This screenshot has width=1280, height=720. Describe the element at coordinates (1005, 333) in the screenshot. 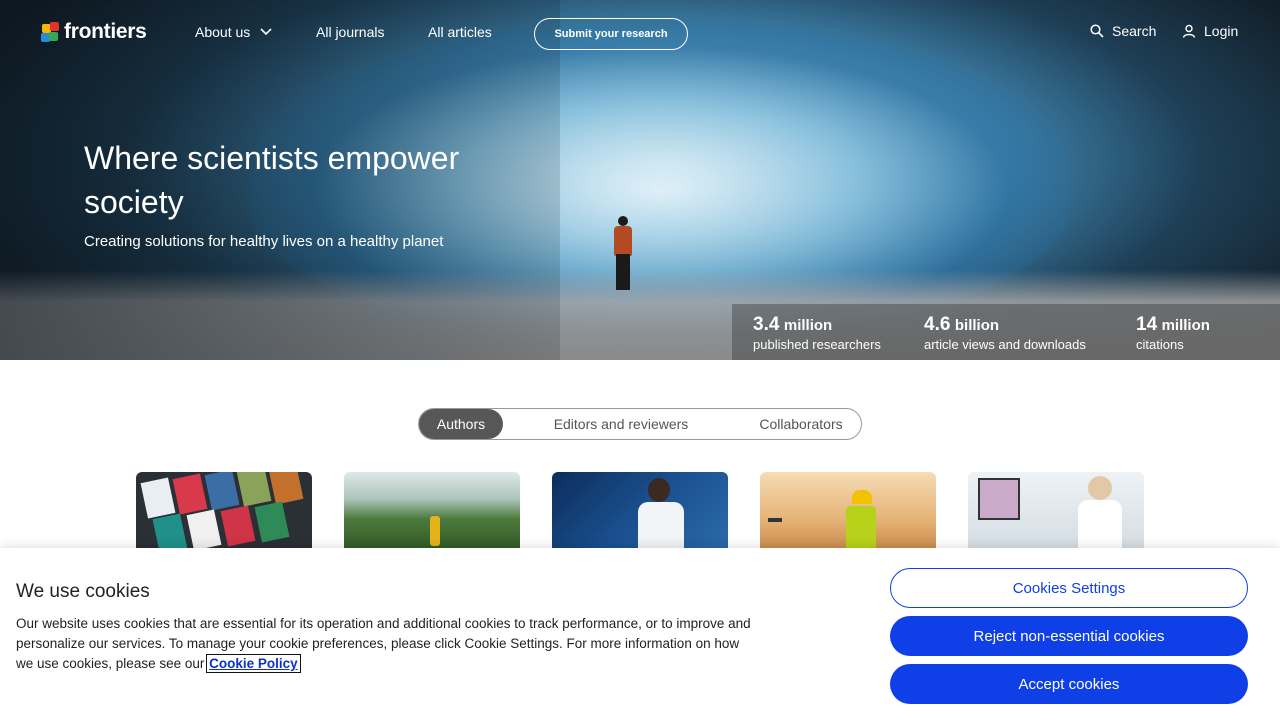

I see `stat-views: 4.6 billion article views and downloads` at that location.